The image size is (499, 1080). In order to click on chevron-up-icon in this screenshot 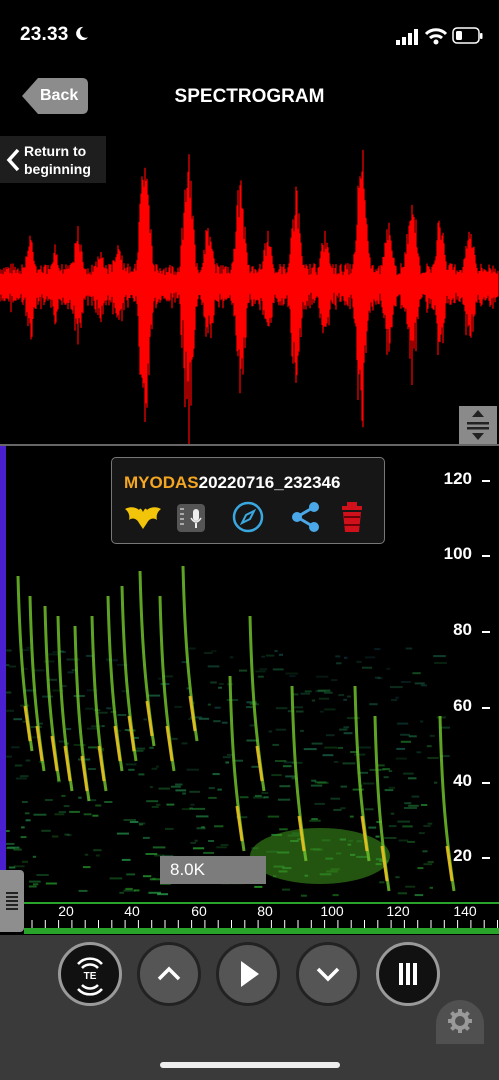, I will do `click(169, 973)`.